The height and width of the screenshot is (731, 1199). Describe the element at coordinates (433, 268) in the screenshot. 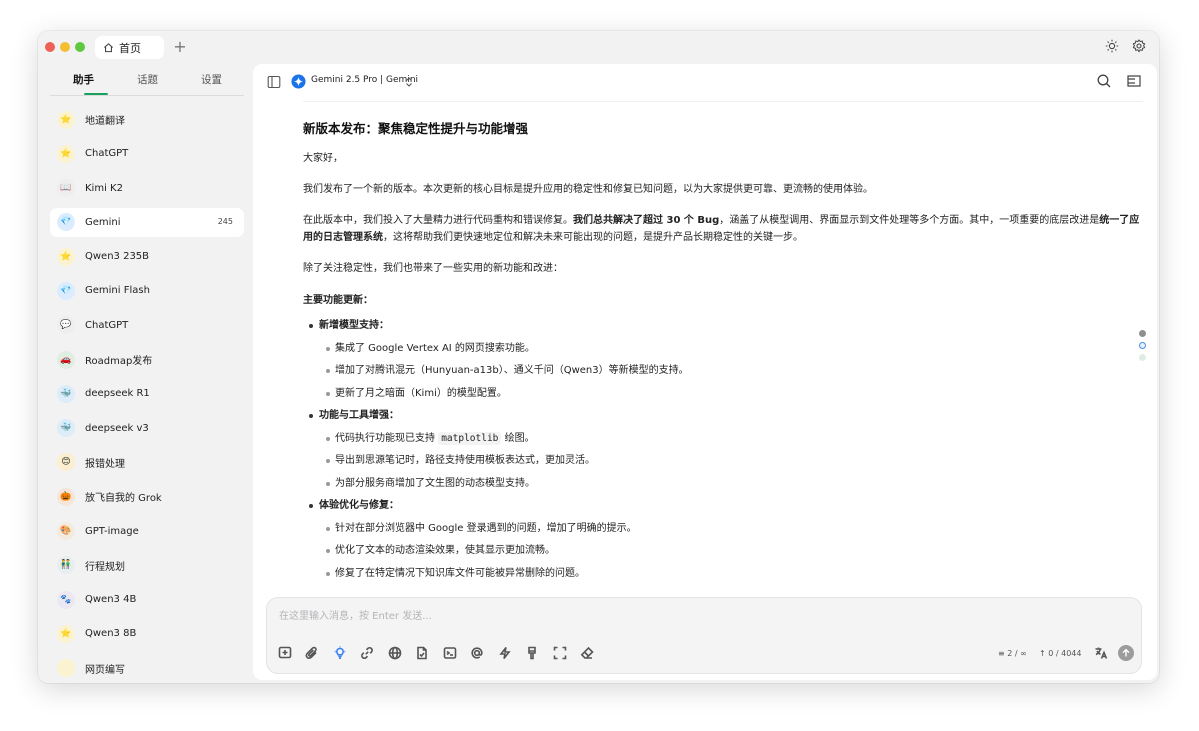

I see `message-paragraph-3: 除了关注稳定性，我们也带来了一些实用的新功能和改进：` at that location.